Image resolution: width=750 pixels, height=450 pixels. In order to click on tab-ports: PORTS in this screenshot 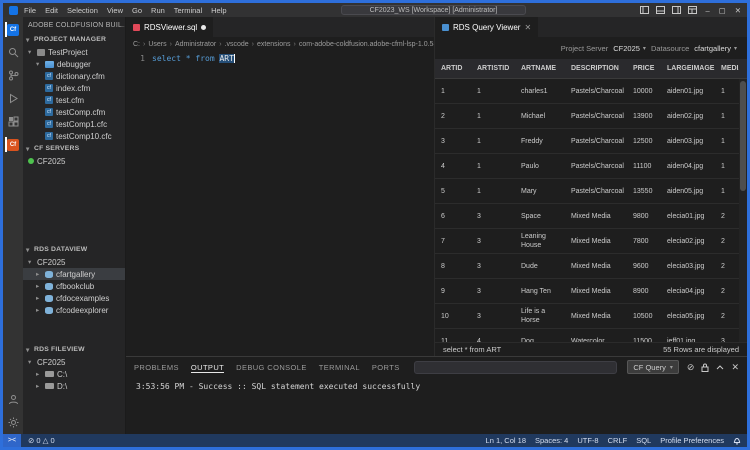, I will do `click(386, 367)`.